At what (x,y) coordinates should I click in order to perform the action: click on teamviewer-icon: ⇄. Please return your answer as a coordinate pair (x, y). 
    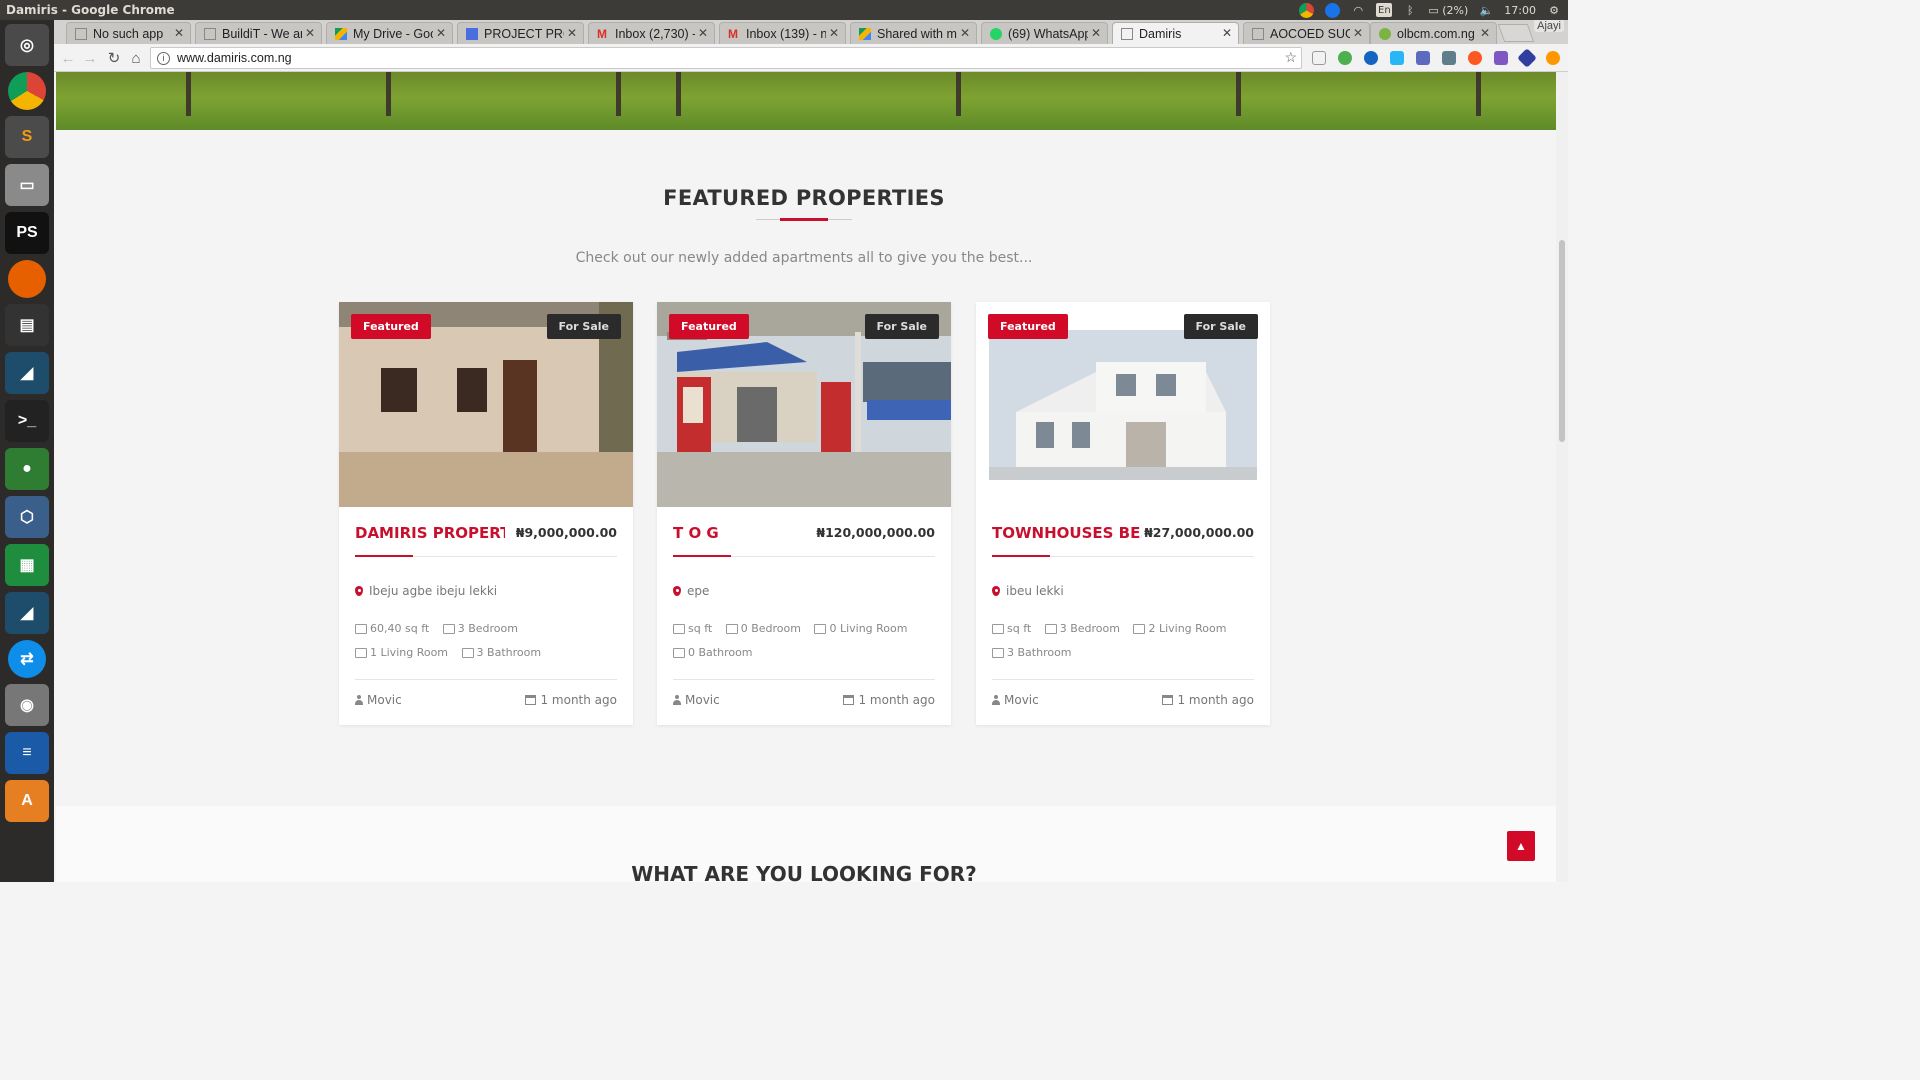
    Looking at the image, I should click on (27, 659).